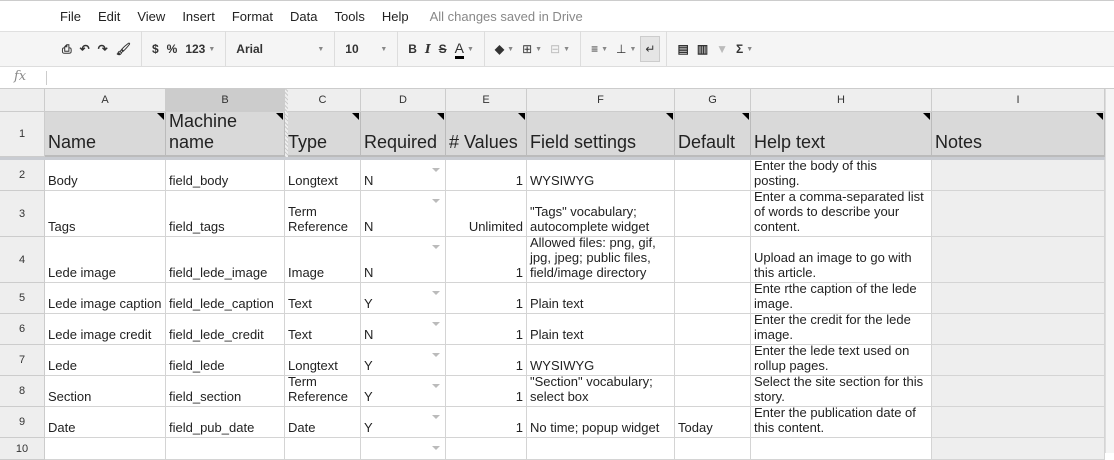 The height and width of the screenshot is (460, 1114). Describe the element at coordinates (22, 260) in the screenshot. I see `row-header-4: 4` at that location.